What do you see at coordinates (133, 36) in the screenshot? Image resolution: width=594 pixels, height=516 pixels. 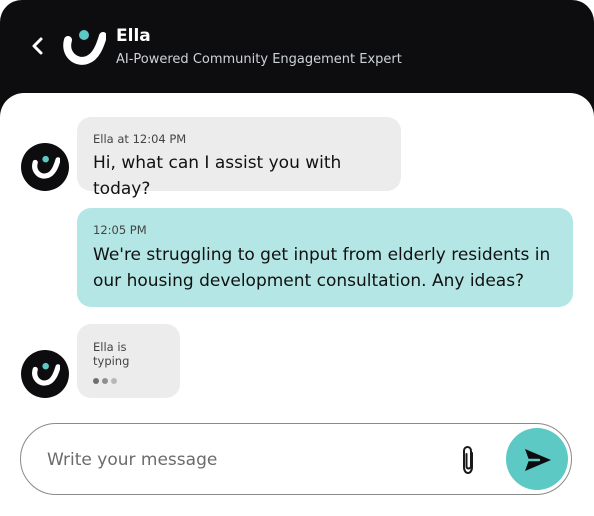 I see `assistant-name: Ella` at bounding box center [133, 36].